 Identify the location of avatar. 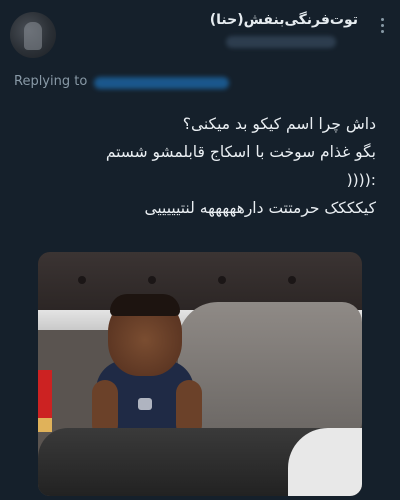
(33, 35).